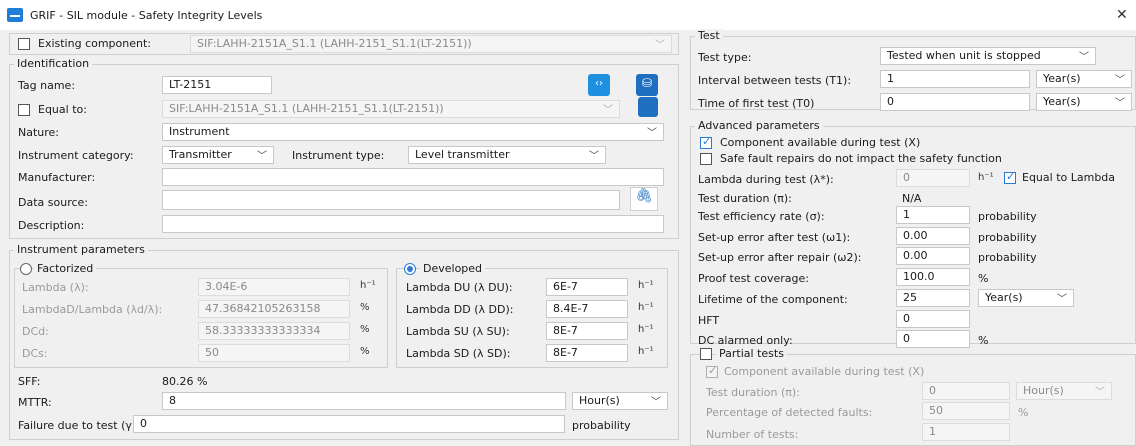  I want to click on equal-to-label: Equal to:, so click(62, 109).